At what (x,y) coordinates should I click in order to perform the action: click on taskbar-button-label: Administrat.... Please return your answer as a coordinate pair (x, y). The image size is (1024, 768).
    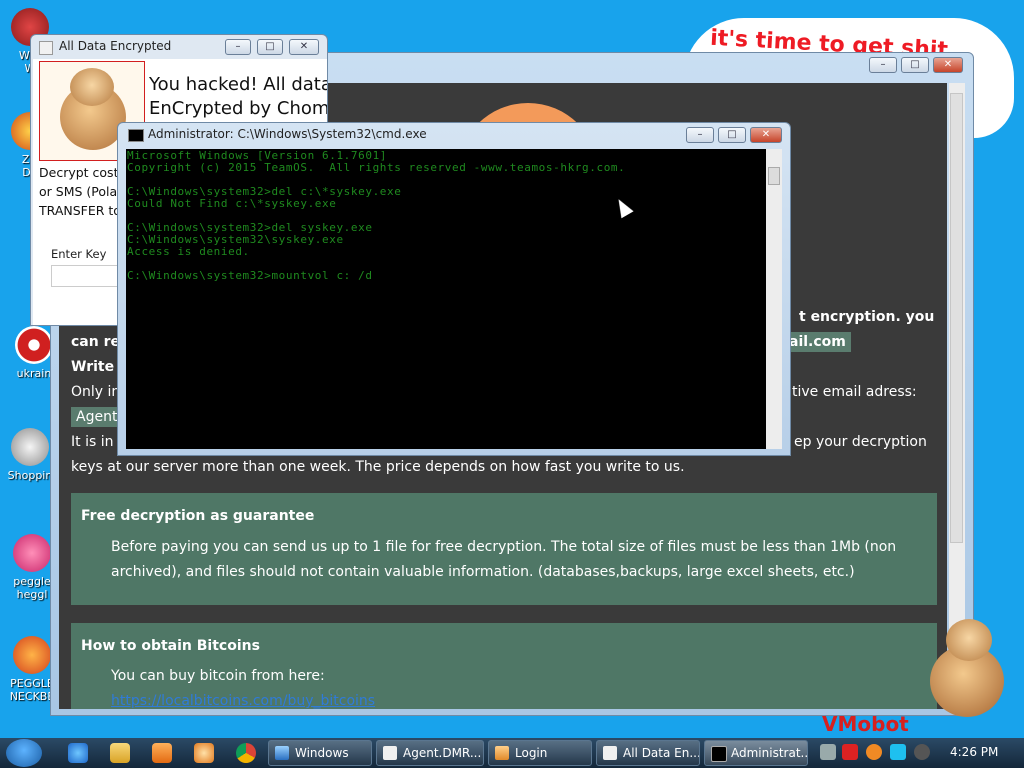
    Looking at the image, I should click on (769, 753).